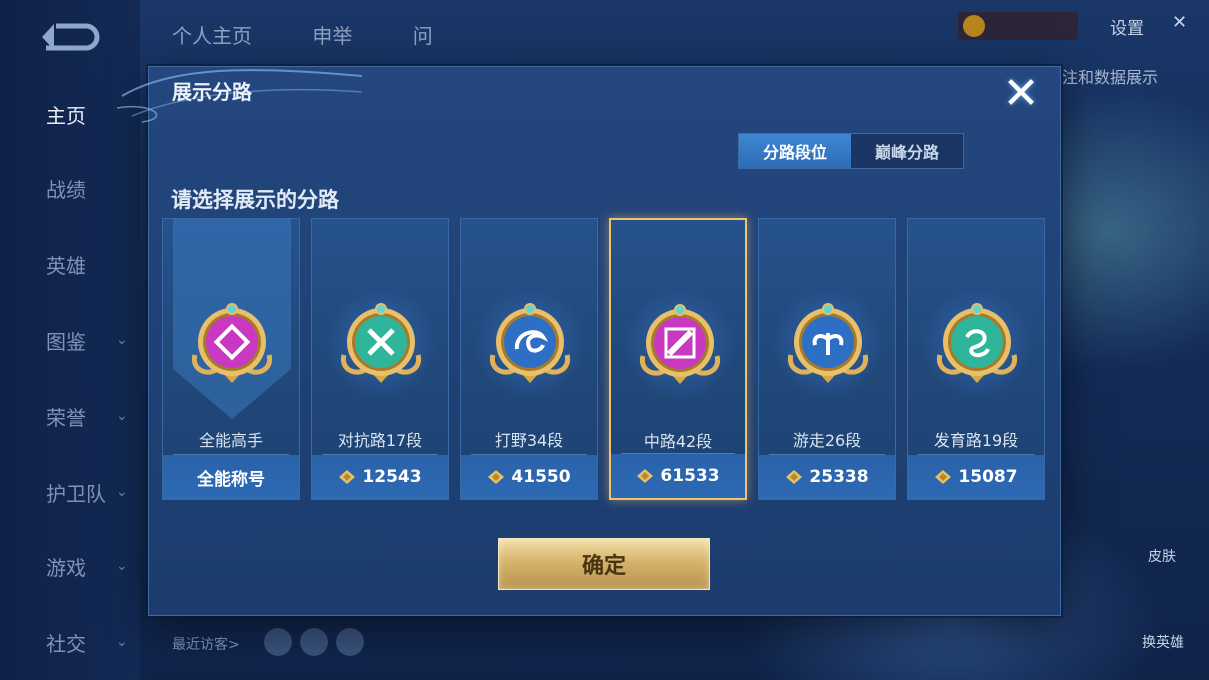 This screenshot has height=680, width=1209. I want to click on lane-card: 中路42段 61533, so click(678, 359).